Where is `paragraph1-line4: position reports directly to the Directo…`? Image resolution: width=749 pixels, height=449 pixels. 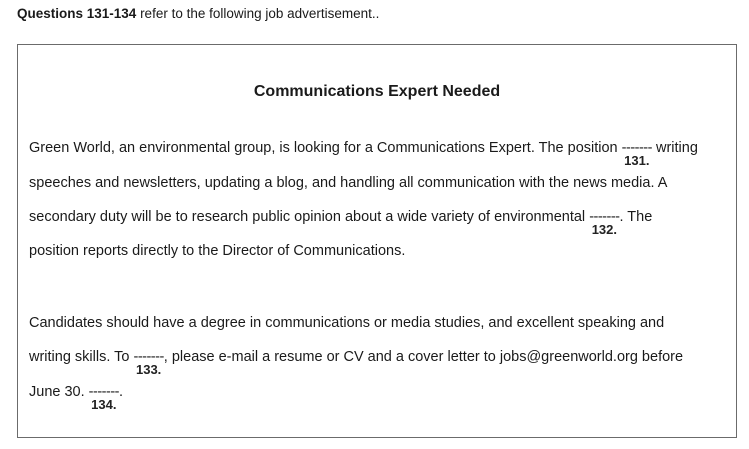
paragraph1-line4: position reports directly to the Directo… is located at coordinates (217, 251).